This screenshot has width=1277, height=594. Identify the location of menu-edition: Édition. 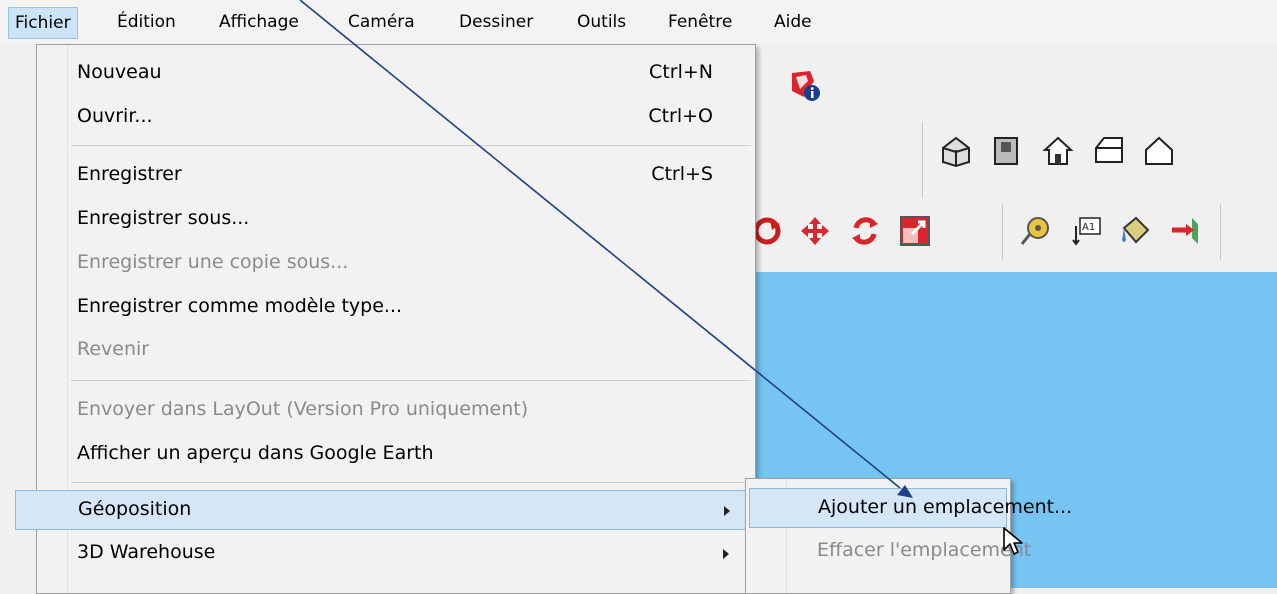
(146, 22).